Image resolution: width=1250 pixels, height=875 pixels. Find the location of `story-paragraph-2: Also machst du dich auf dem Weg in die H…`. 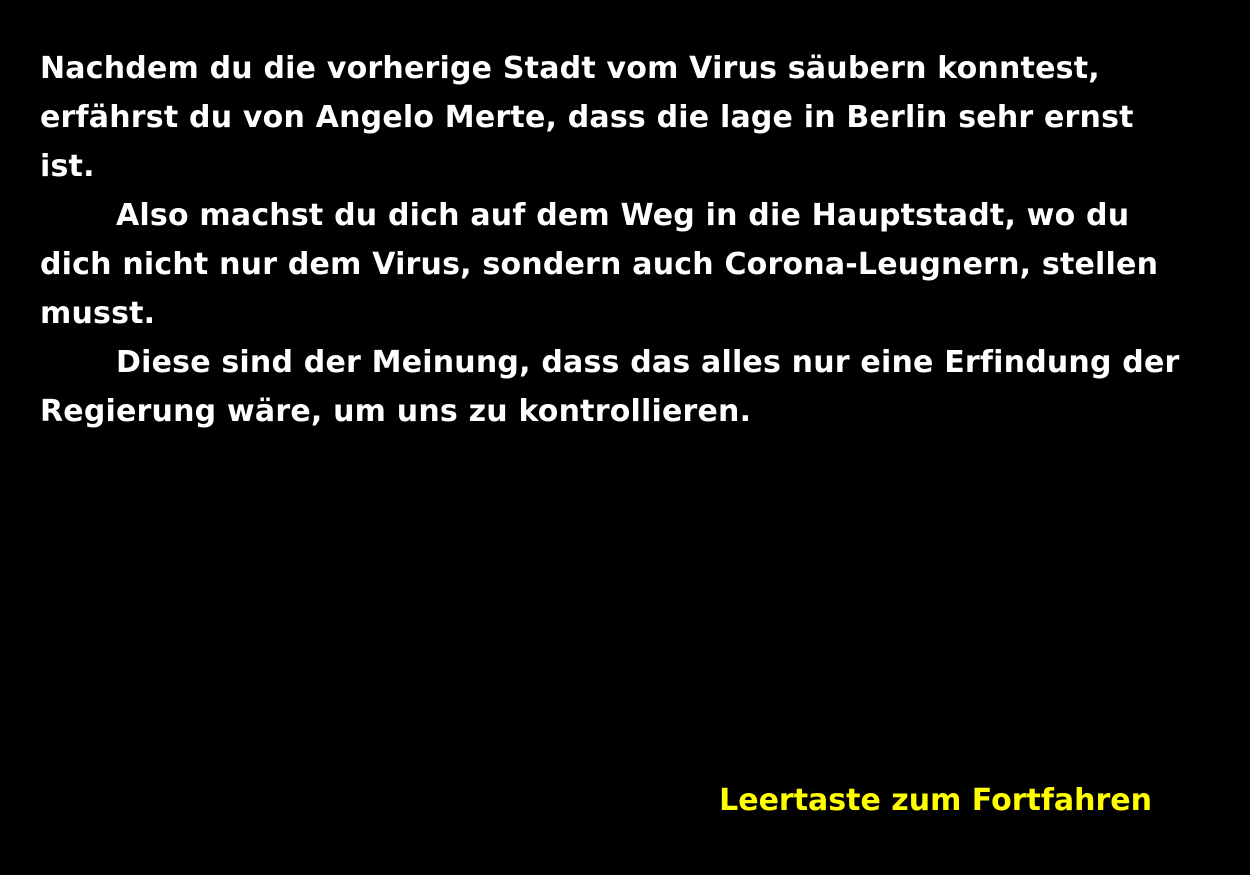

story-paragraph-2: Also machst du dich auf dem Weg in die H… is located at coordinates (604, 264).